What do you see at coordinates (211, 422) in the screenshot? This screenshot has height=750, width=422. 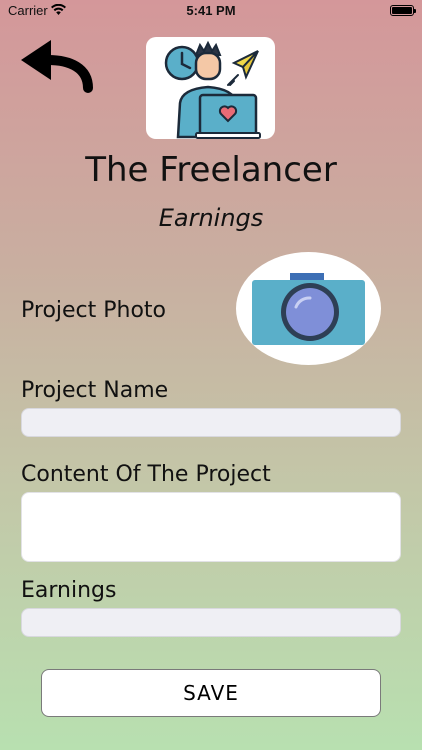 I see `project-name-input` at bounding box center [211, 422].